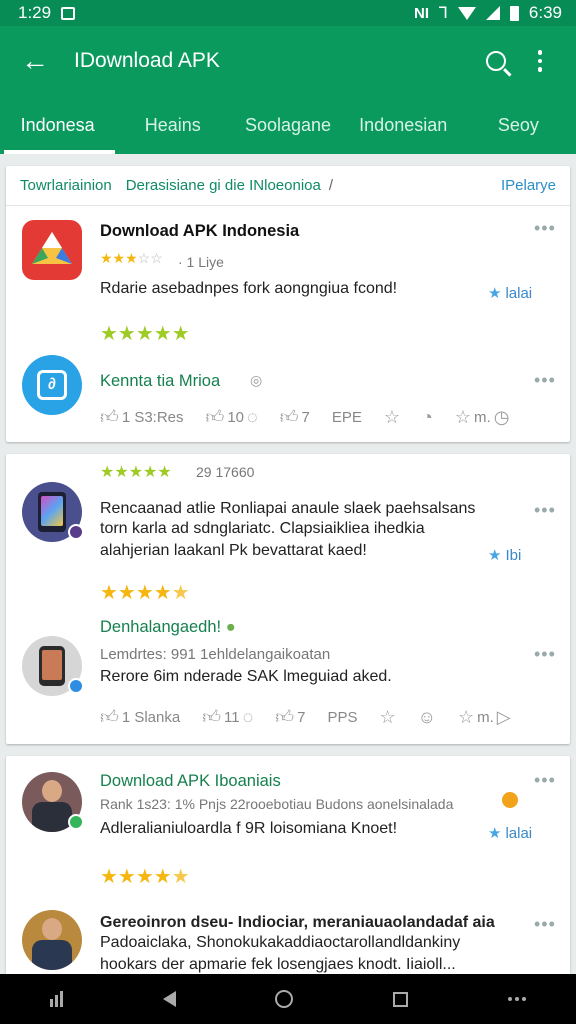 This screenshot has height=1024, width=576. What do you see at coordinates (199, 231) in the screenshot?
I see `app-title: Download APK Indonesia` at bounding box center [199, 231].